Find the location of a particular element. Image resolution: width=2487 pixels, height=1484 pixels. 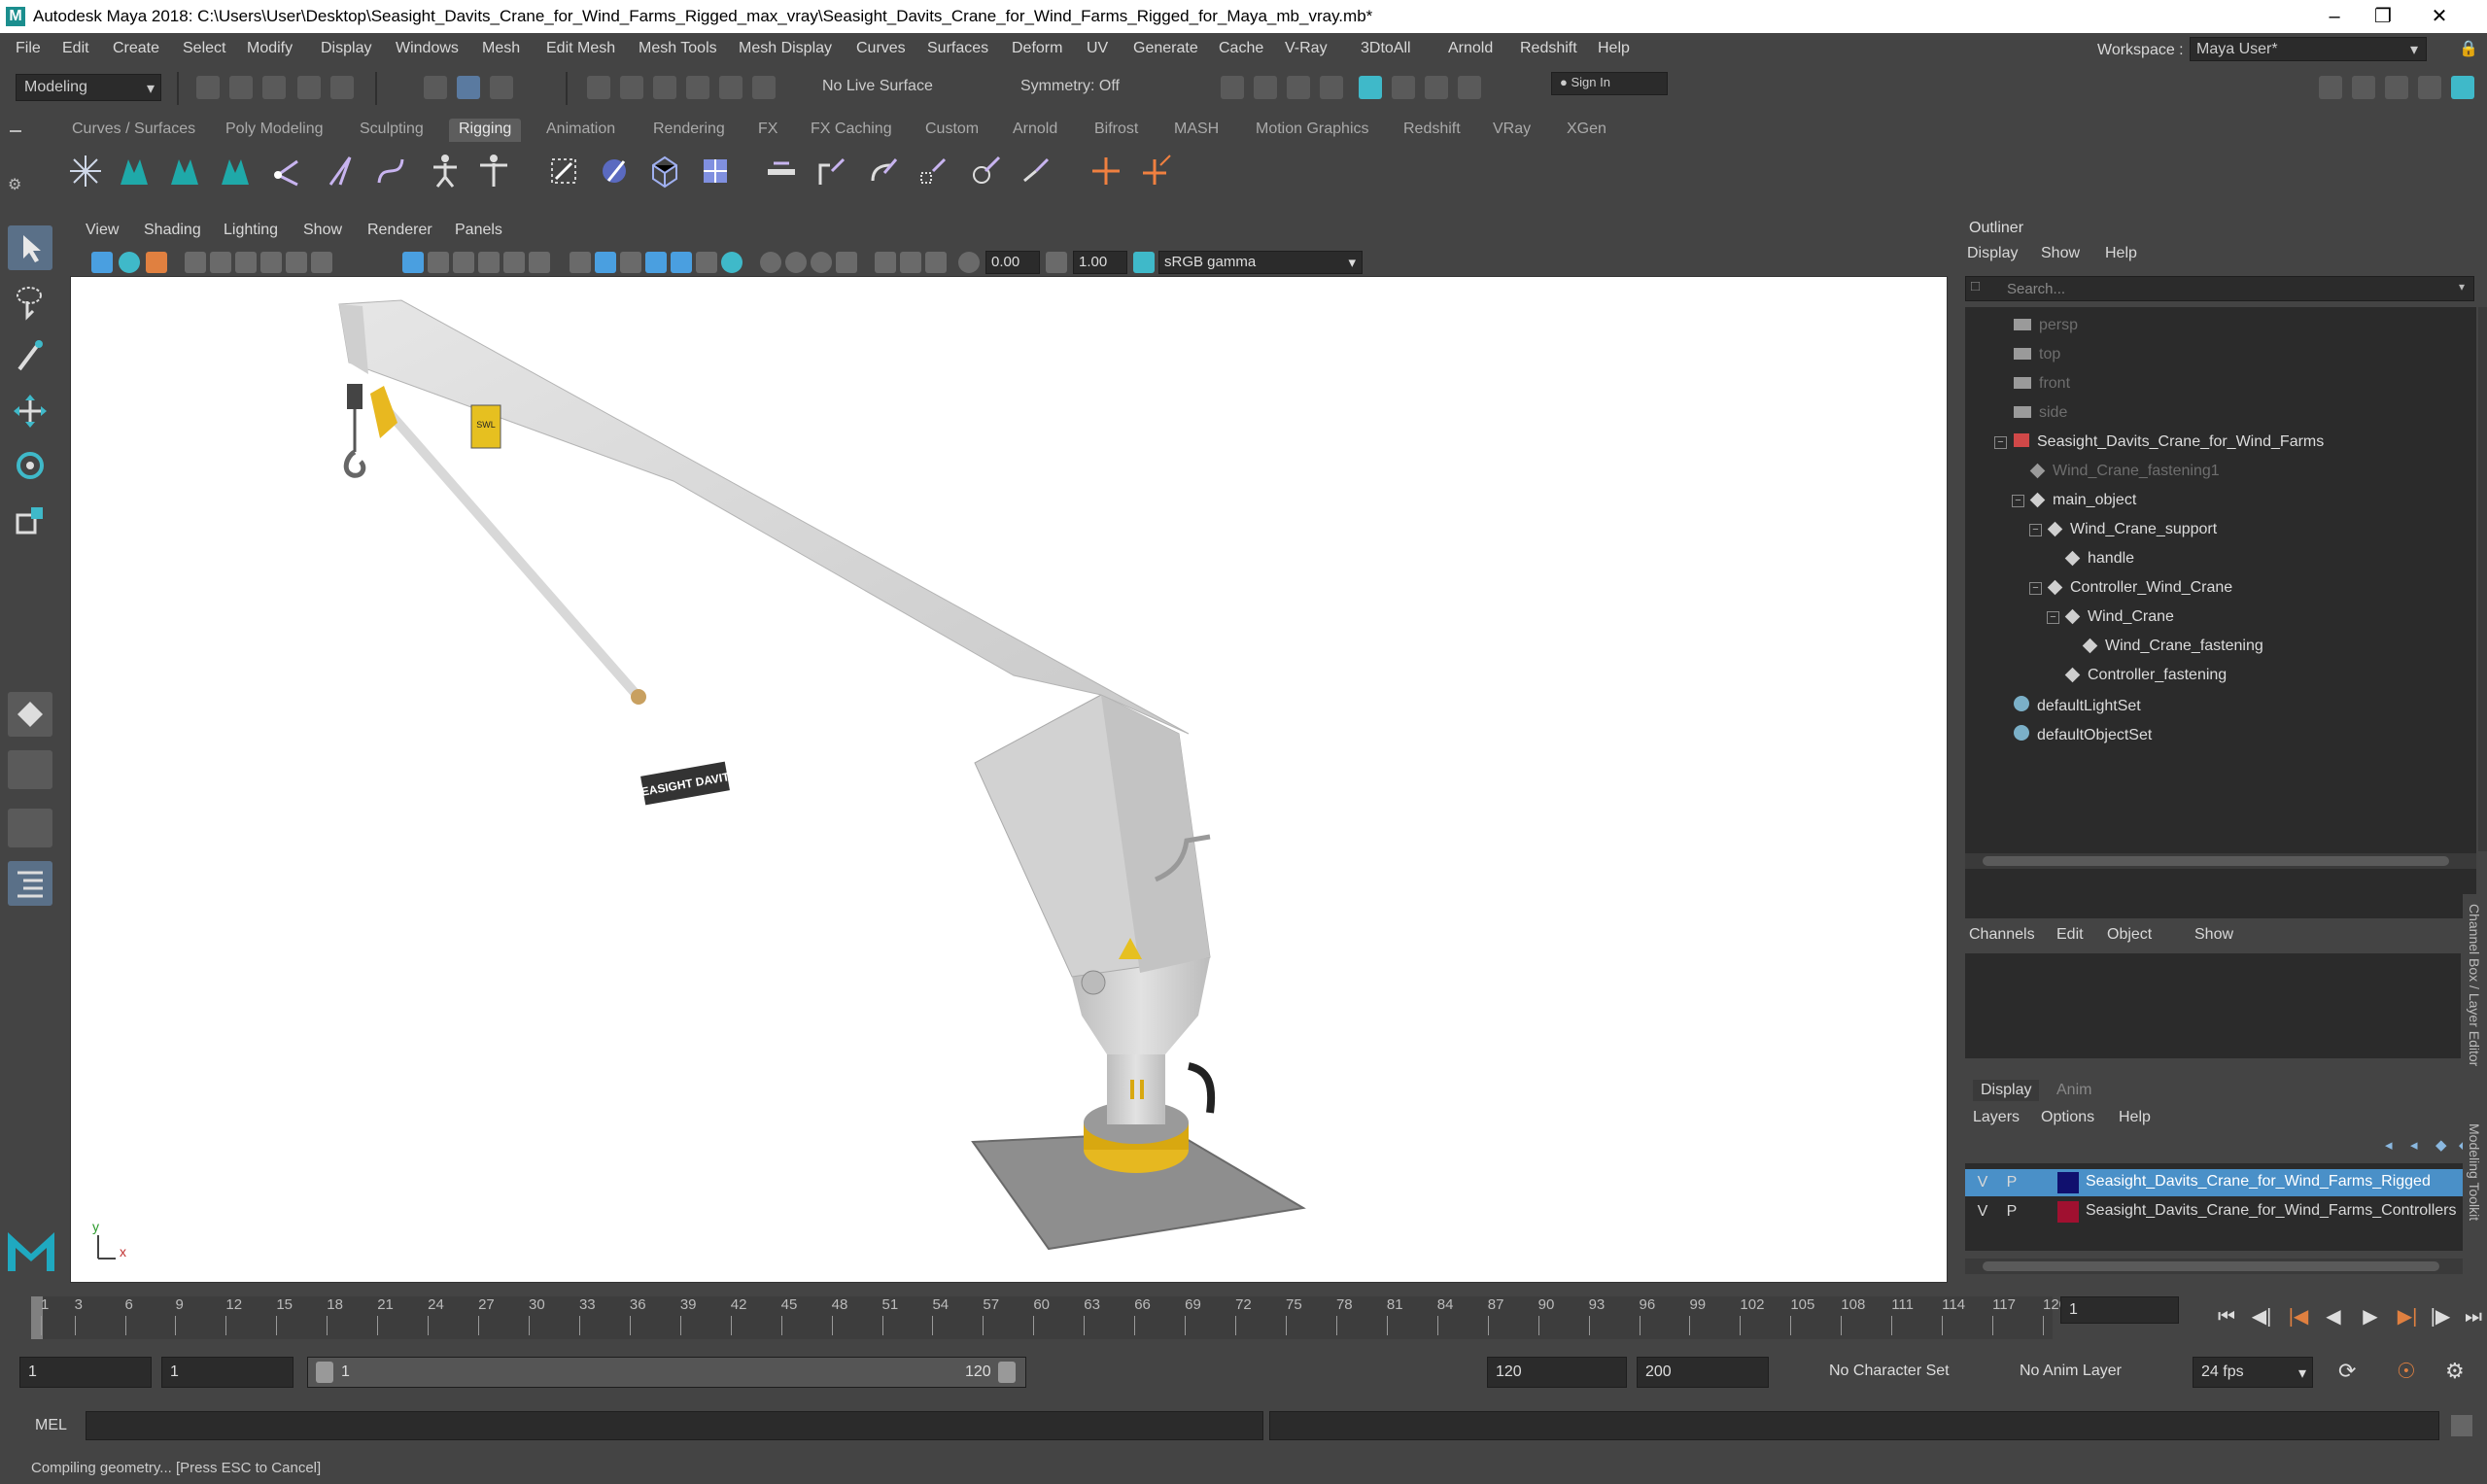

mel-input is located at coordinates (674, 1425).